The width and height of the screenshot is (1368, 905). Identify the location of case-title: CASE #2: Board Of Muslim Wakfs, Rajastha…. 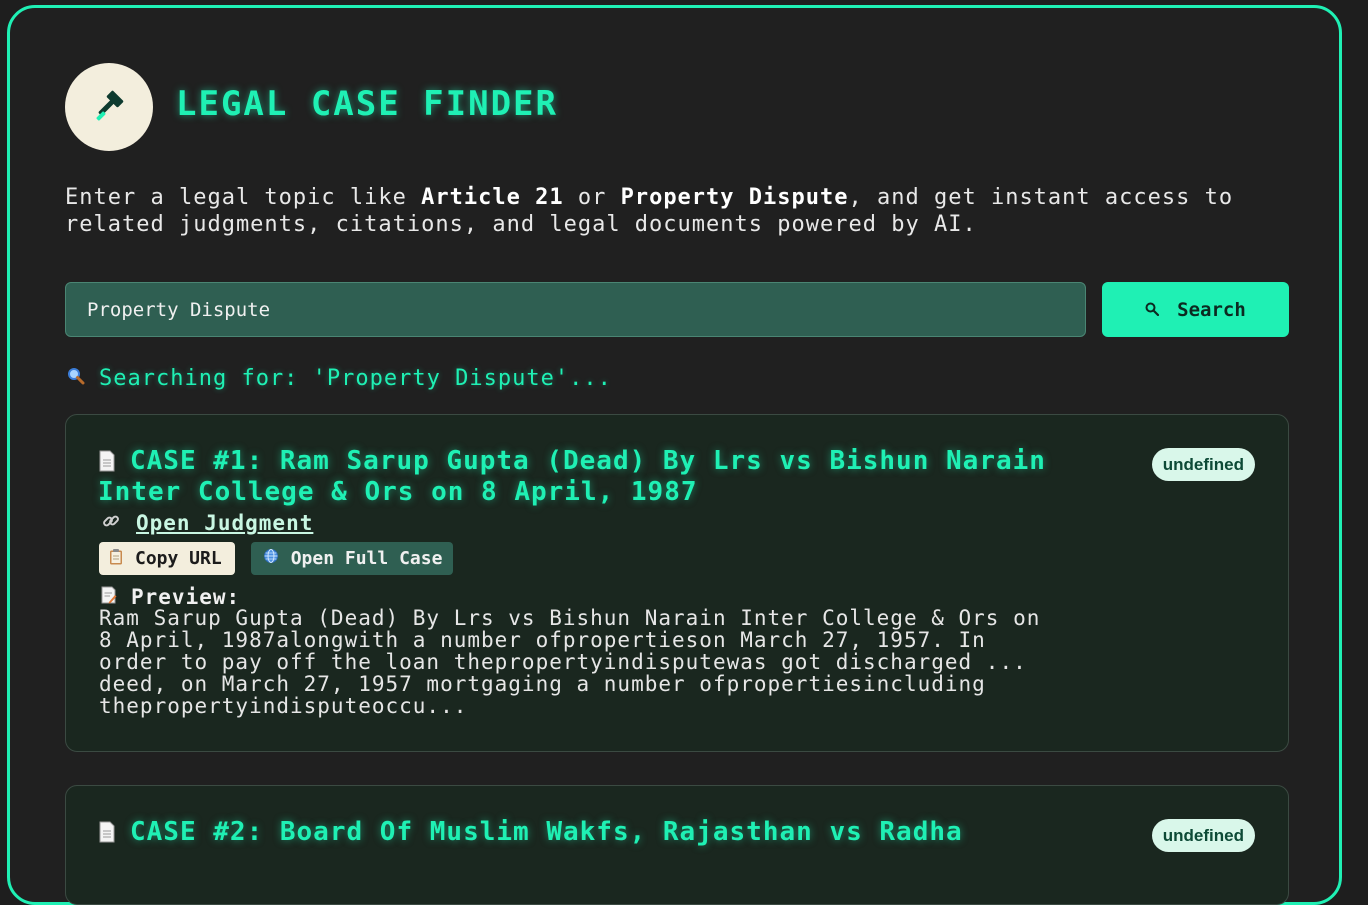
(603, 833).